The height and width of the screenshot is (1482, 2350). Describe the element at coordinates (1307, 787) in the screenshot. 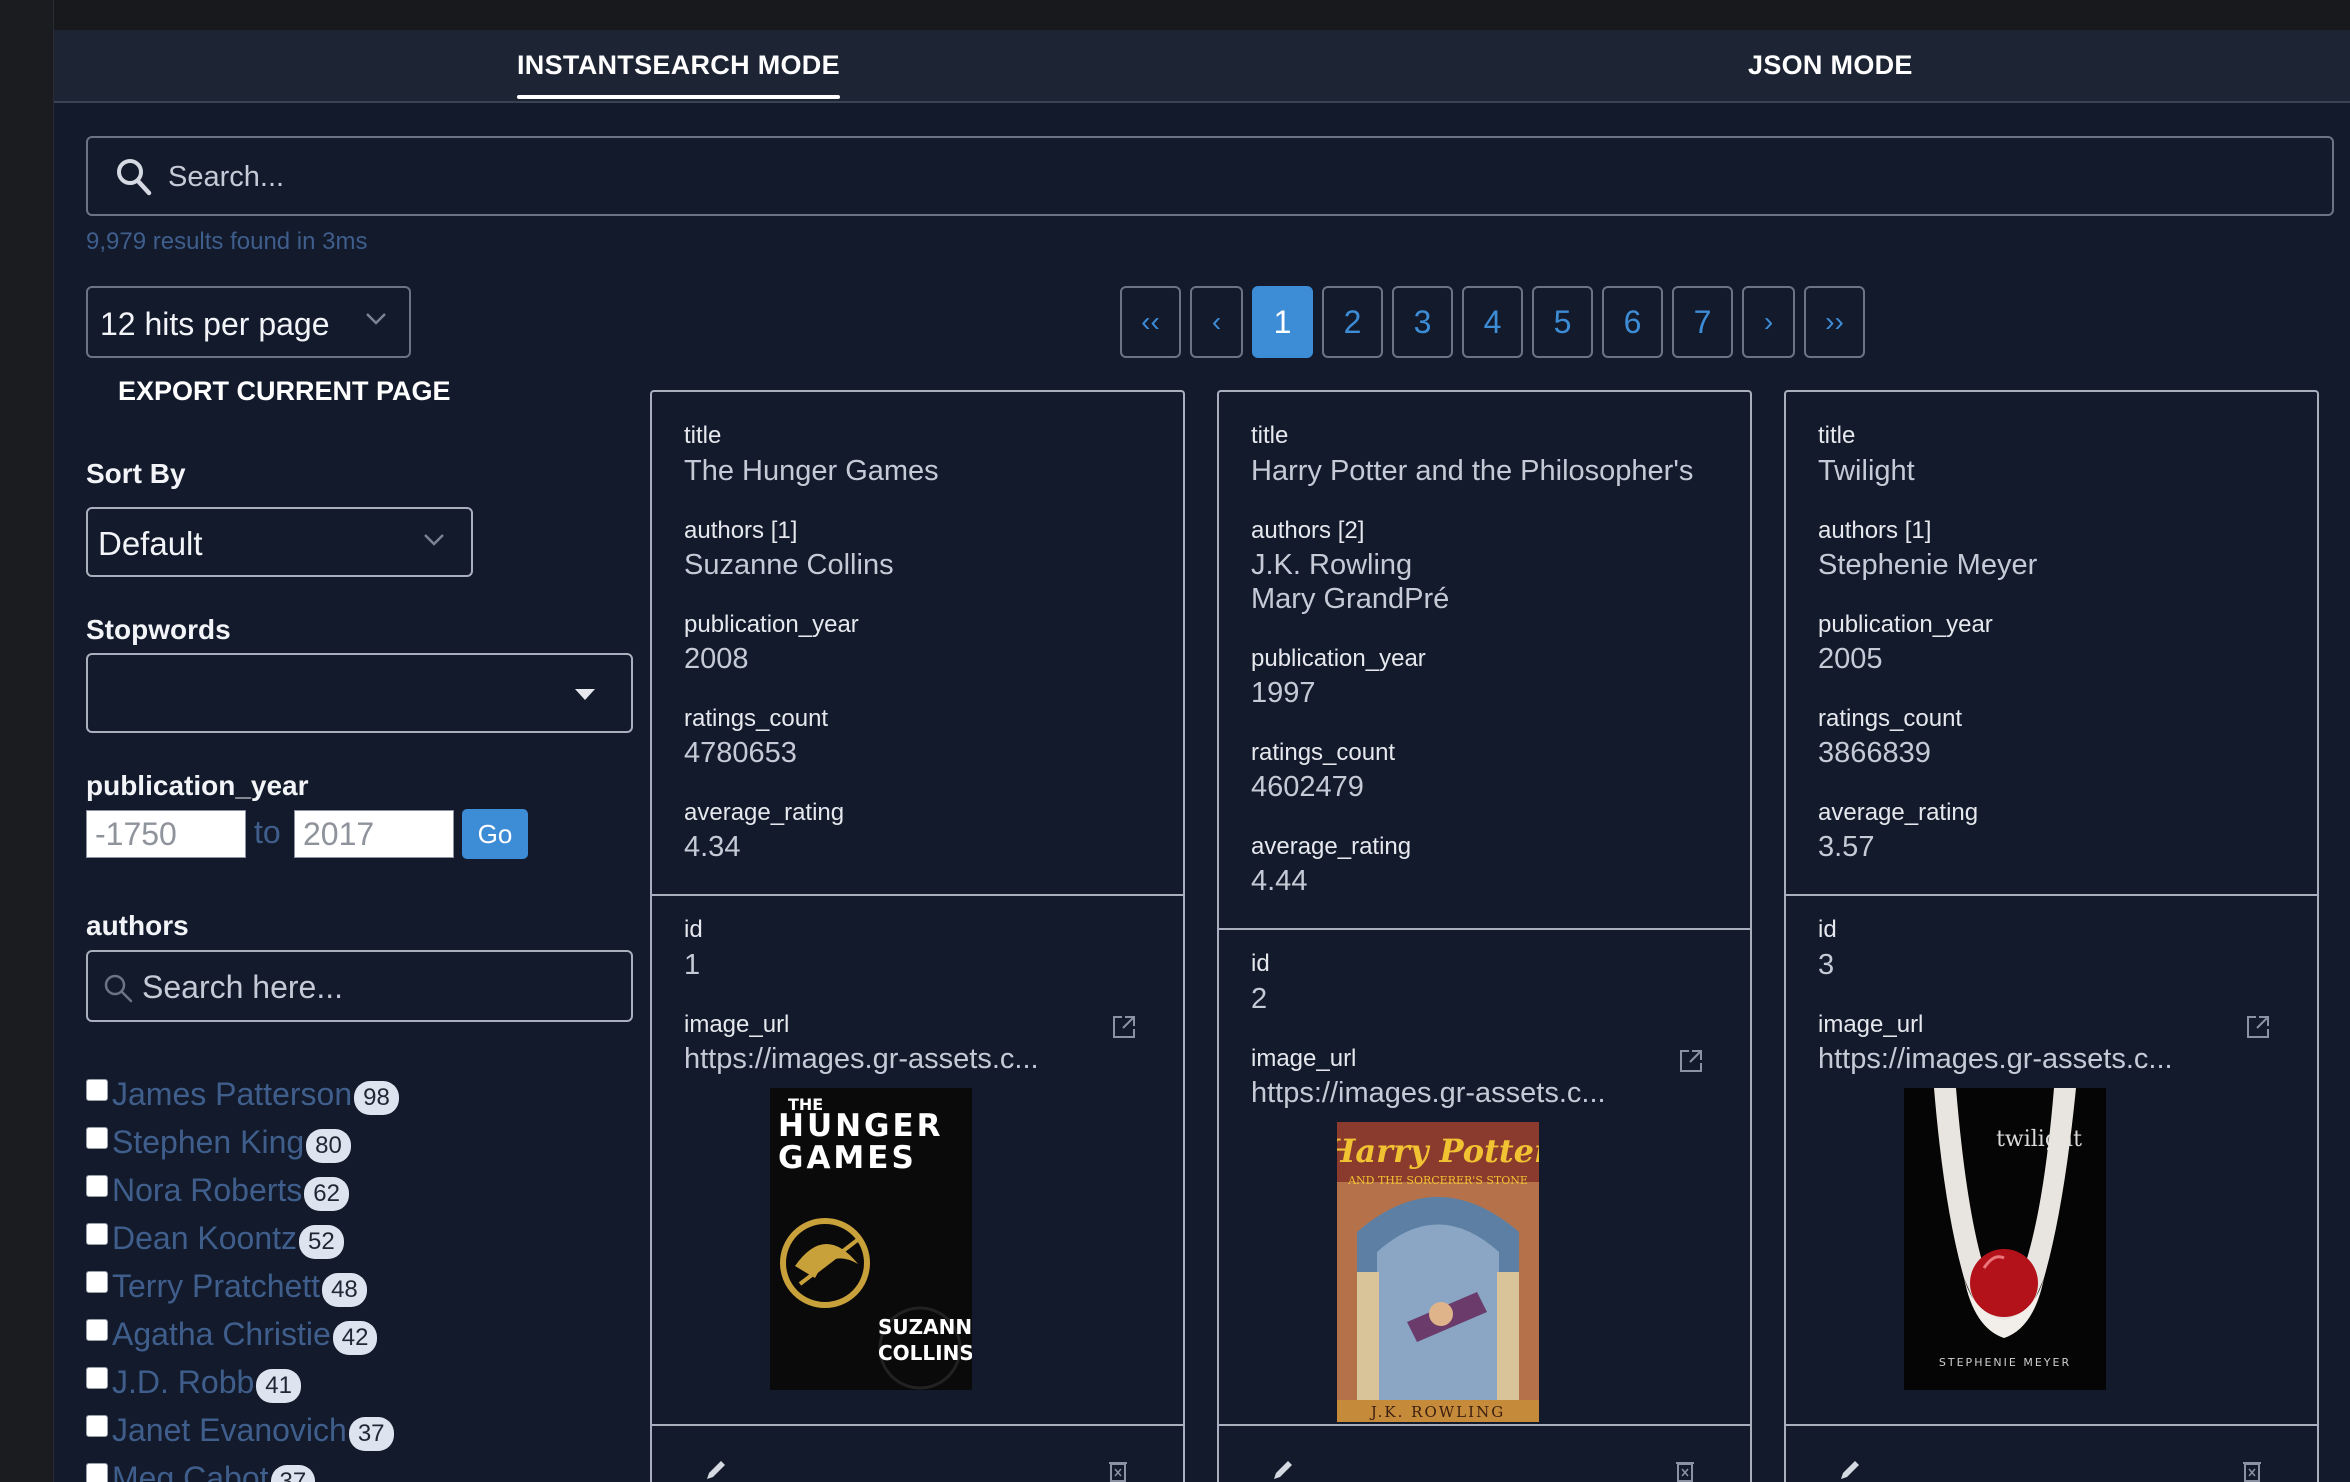

I see `hit-ratings-count: 4602479` at that location.